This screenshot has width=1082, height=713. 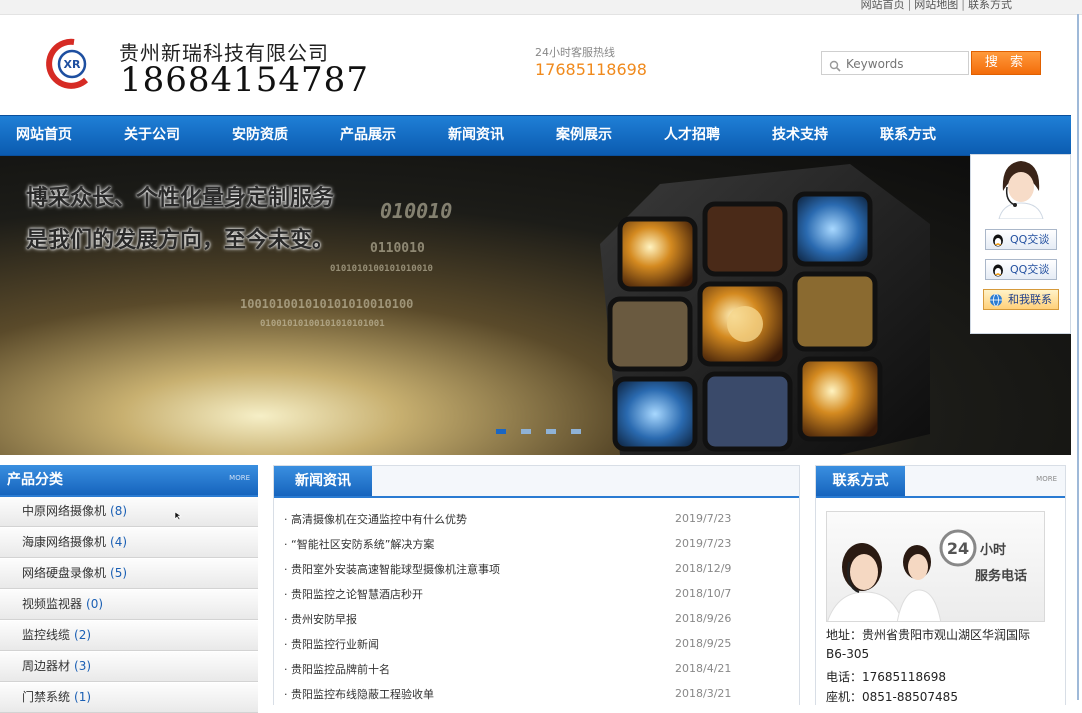 What do you see at coordinates (129, 543) in the screenshot?
I see `category-item: 海康网络摄像机 (4)` at bounding box center [129, 543].